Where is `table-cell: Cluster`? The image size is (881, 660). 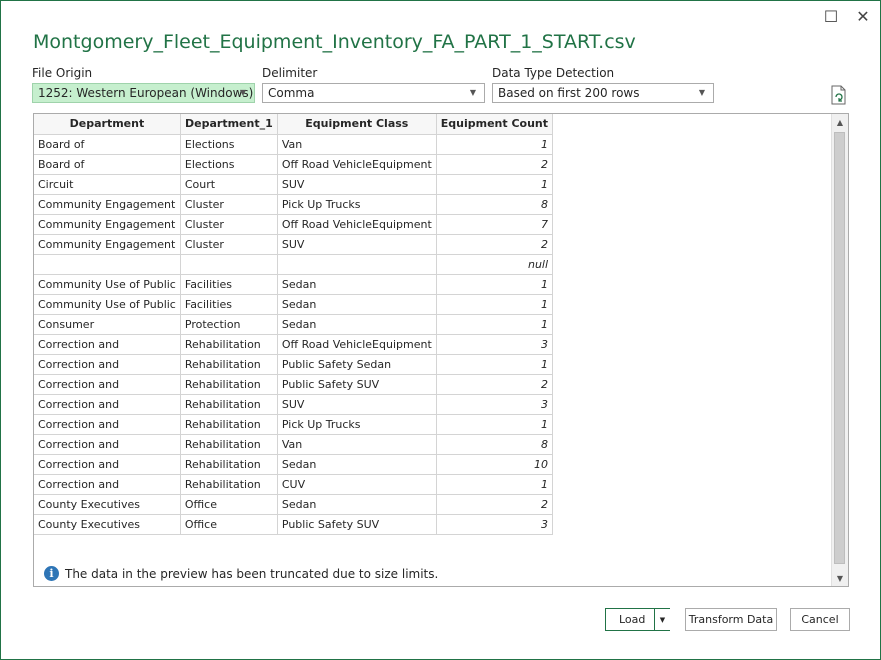 table-cell: Cluster is located at coordinates (228, 204).